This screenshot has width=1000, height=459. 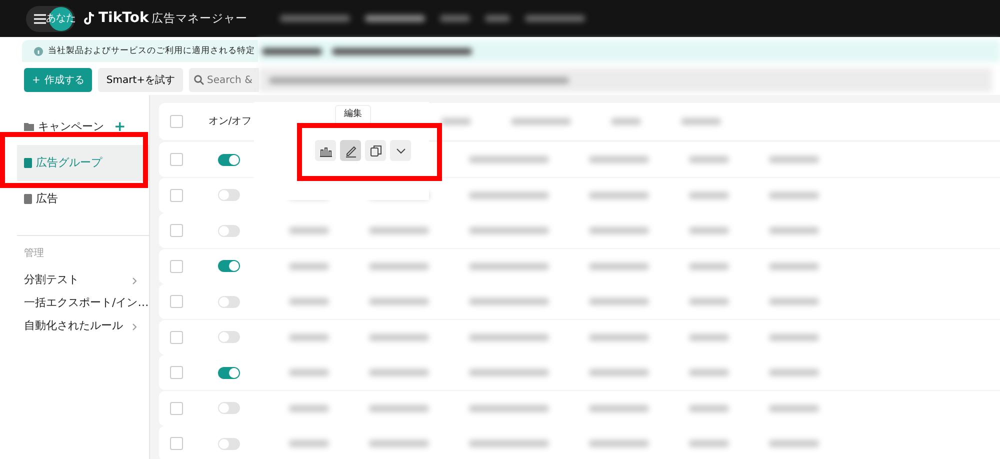 I want to click on pencil-button, so click(x=350, y=150).